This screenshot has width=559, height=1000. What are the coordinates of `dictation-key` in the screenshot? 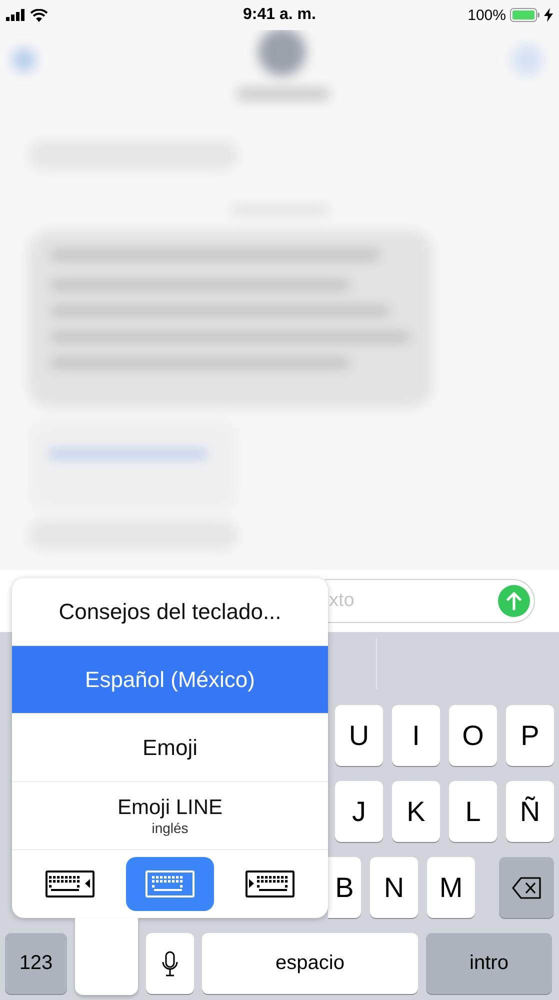 It's located at (170, 963).